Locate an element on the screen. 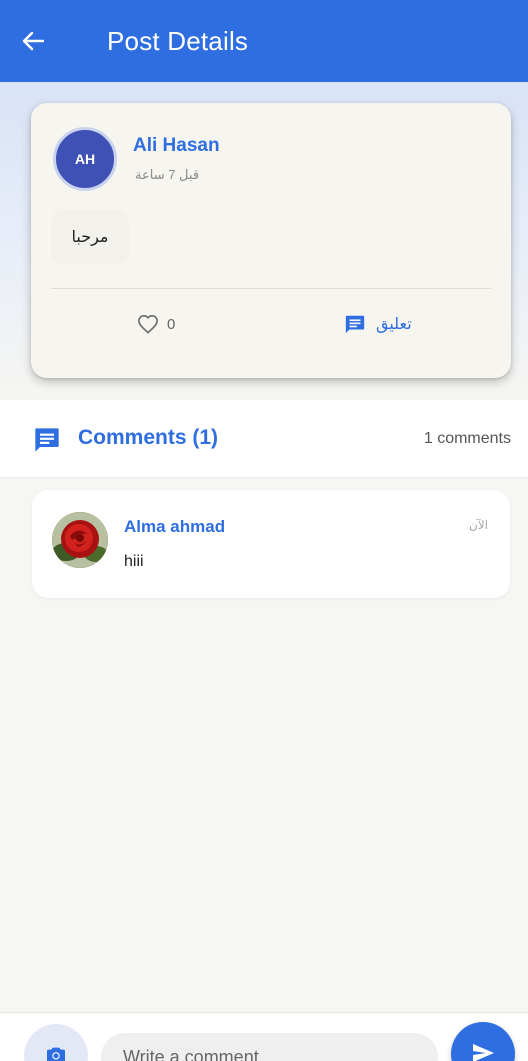  comment-text: hiii is located at coordinates (134, 561).